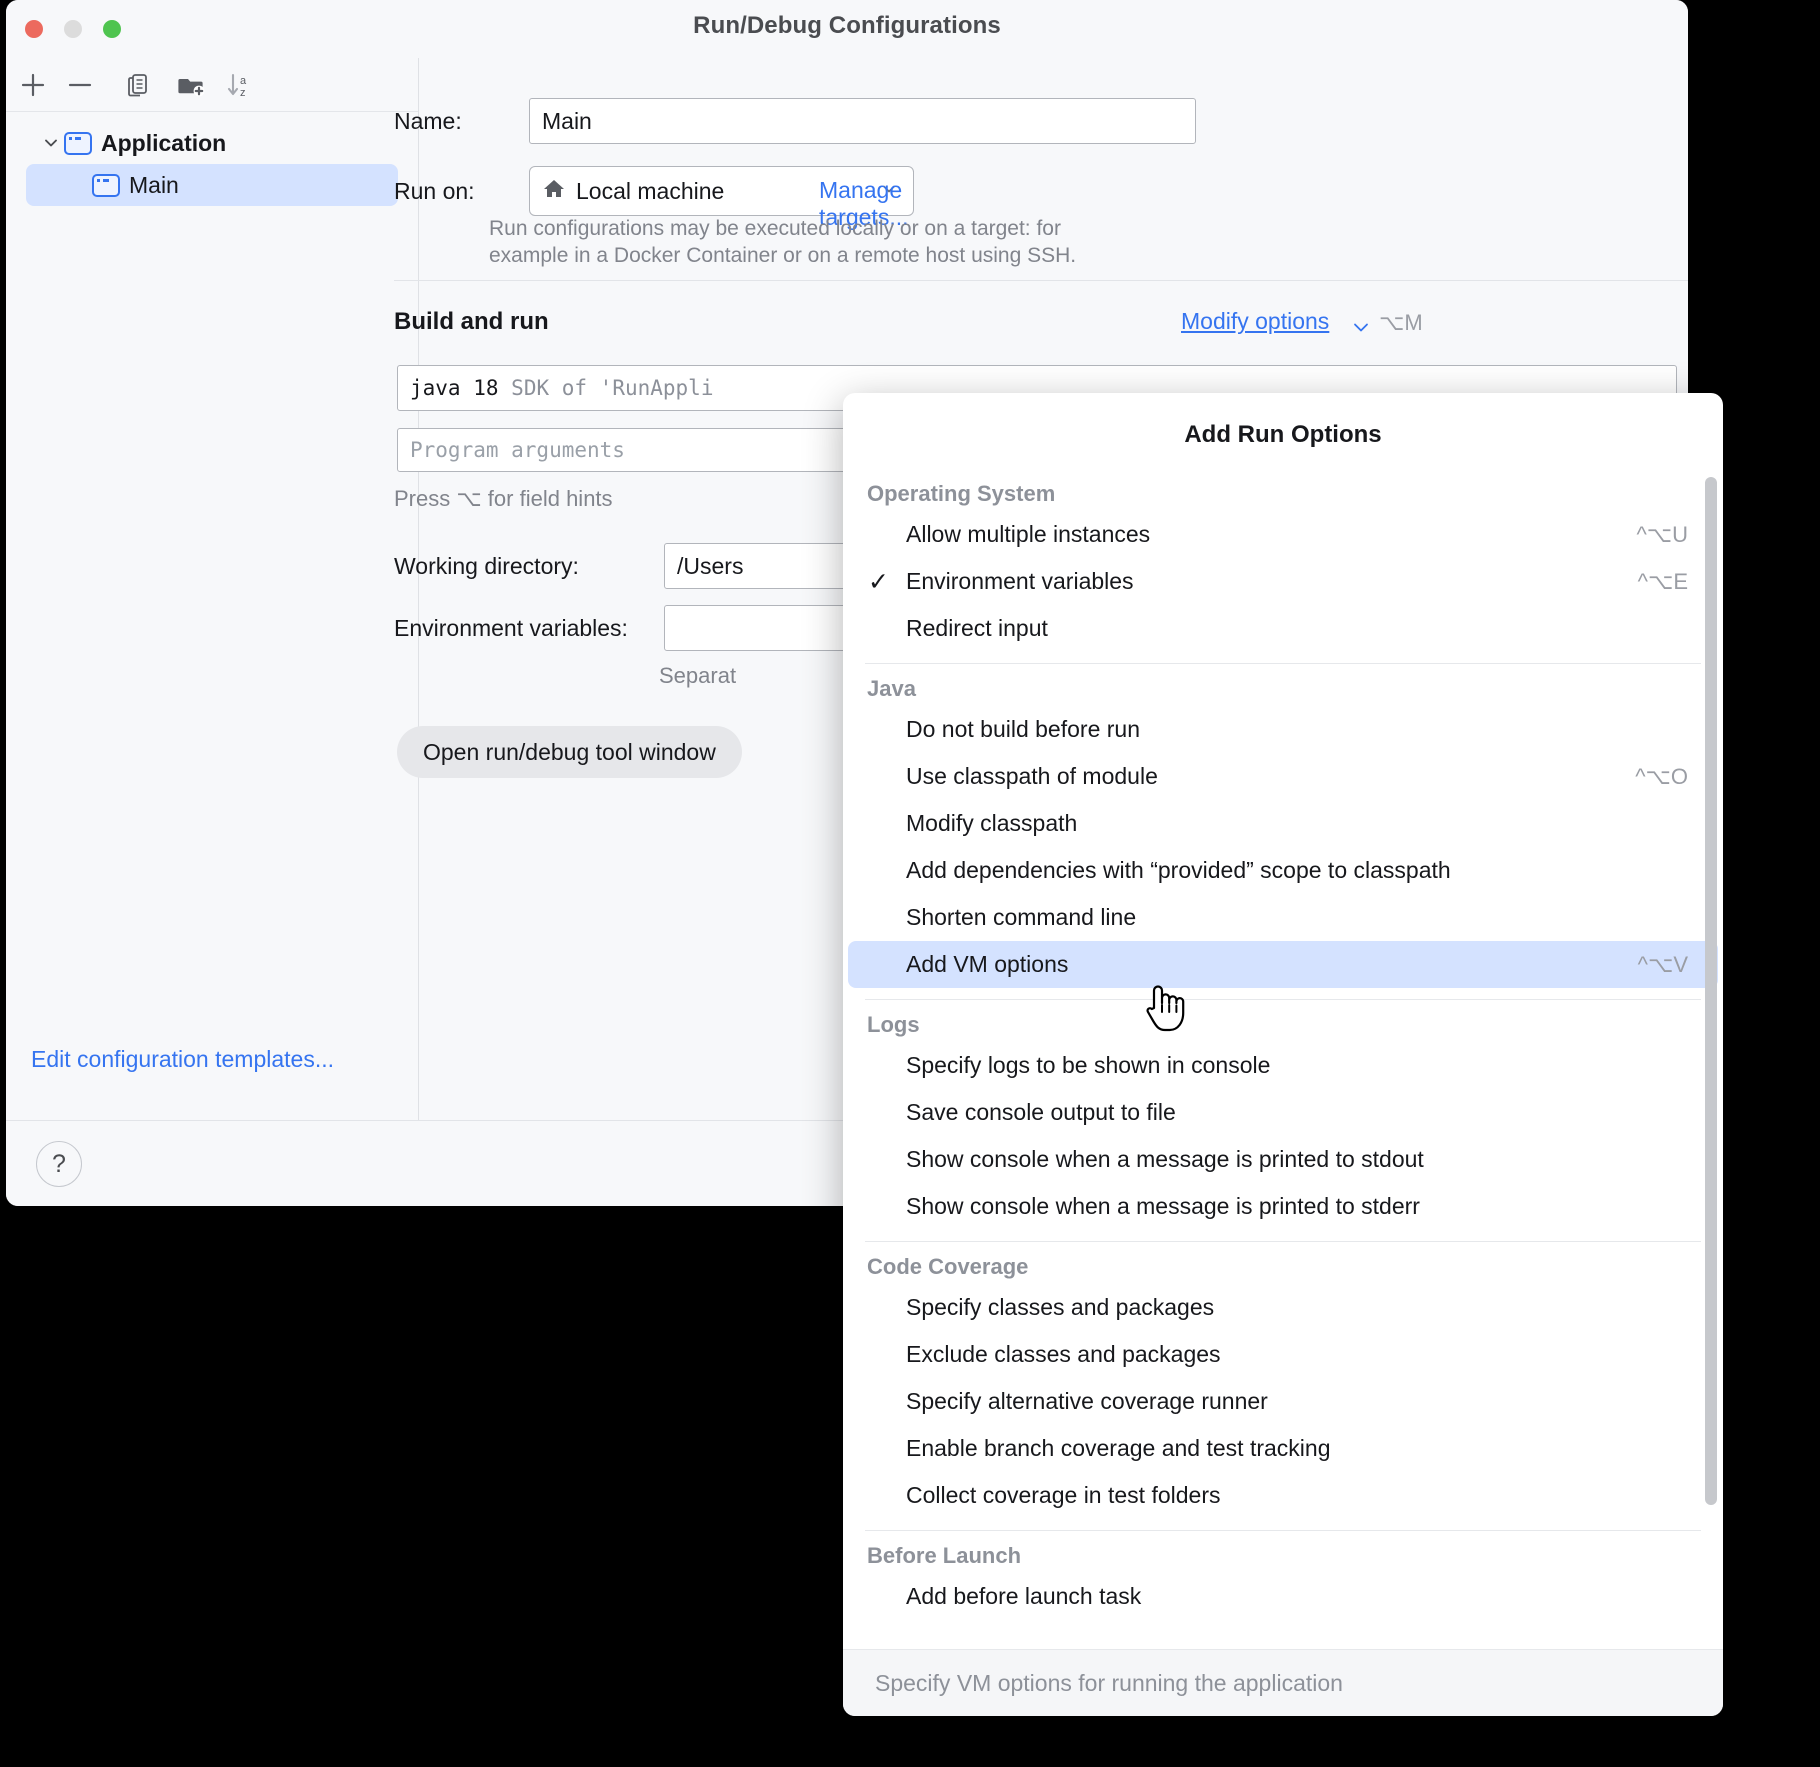 This screenshot has height=1767, width=1820. What do you see at coordinates (948, 1266) in the screenshot?
I see `option-group-title: Code Coverage` at bounding box center [948, 1266].